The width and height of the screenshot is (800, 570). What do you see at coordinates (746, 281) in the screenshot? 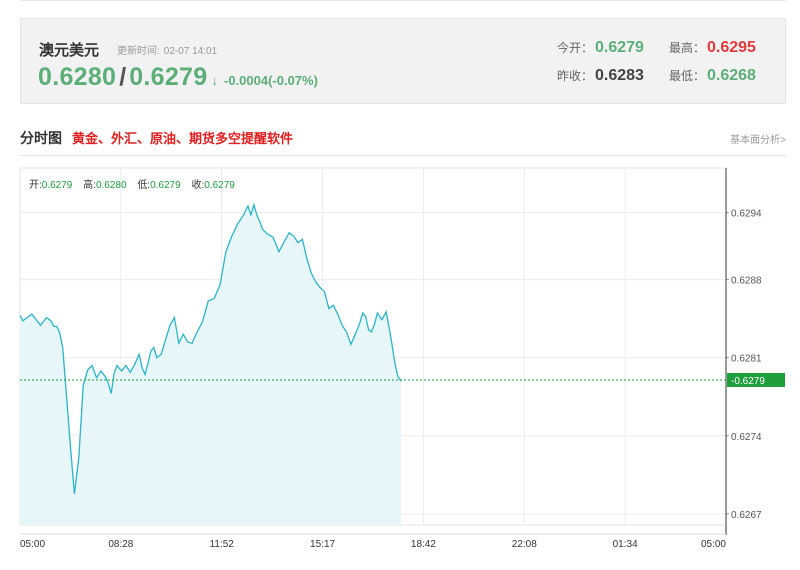
I see `y-tick-label: 0.6288` at bounding box center [746, 281].